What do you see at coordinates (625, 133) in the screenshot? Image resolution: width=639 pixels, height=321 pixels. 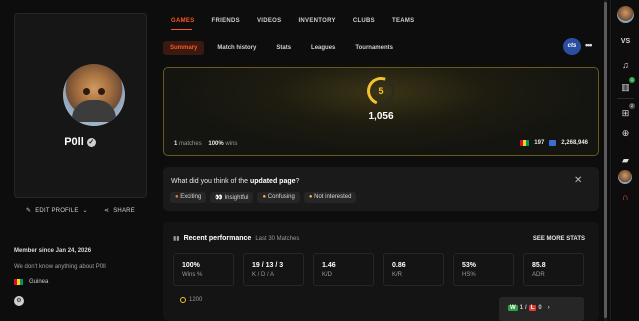 I see `add-icon: ⊕` at bounding box center [625, 133].